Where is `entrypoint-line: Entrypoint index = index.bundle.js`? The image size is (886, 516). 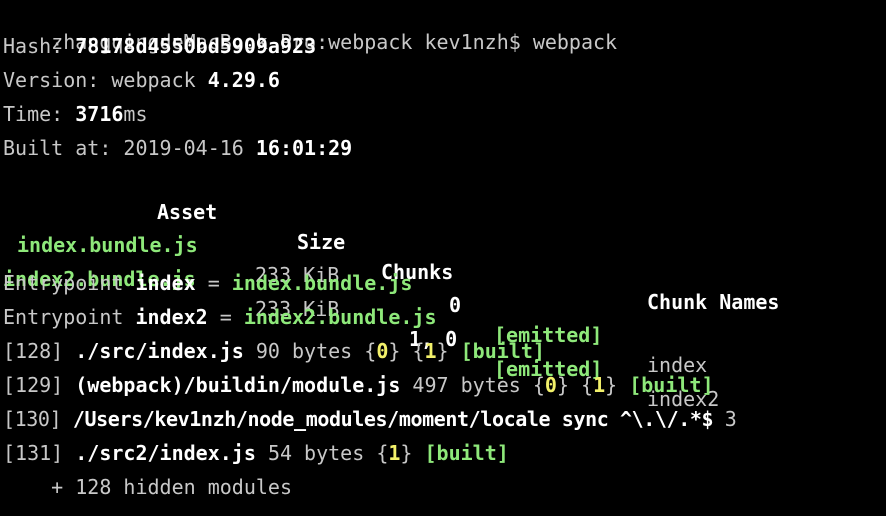
entrypoint-line: Entrypoint index = index.bundle.js is located at coordinates (207, 283).